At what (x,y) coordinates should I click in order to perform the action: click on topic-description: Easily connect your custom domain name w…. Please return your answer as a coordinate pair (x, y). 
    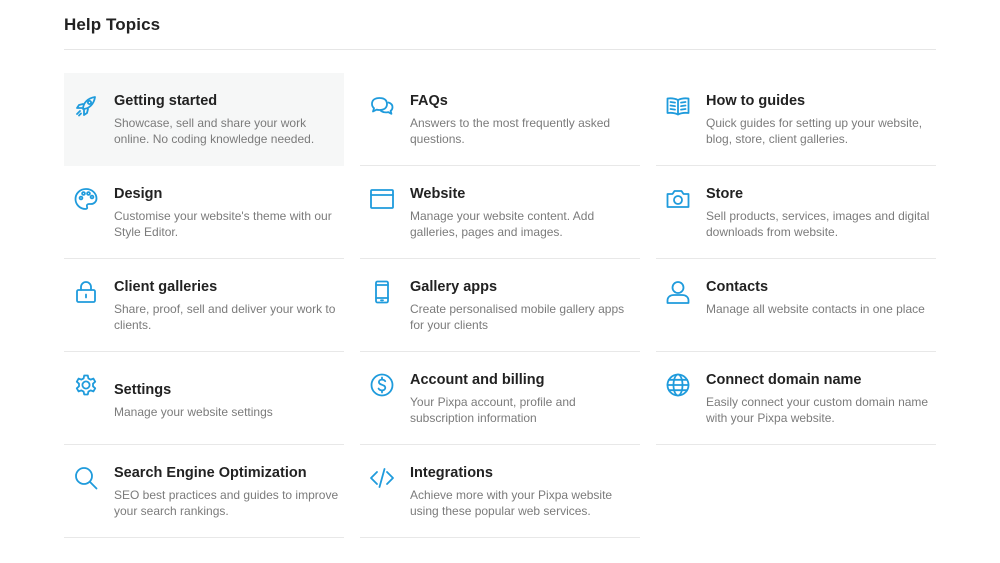
    Looking at the image, I should click on (817, 410).